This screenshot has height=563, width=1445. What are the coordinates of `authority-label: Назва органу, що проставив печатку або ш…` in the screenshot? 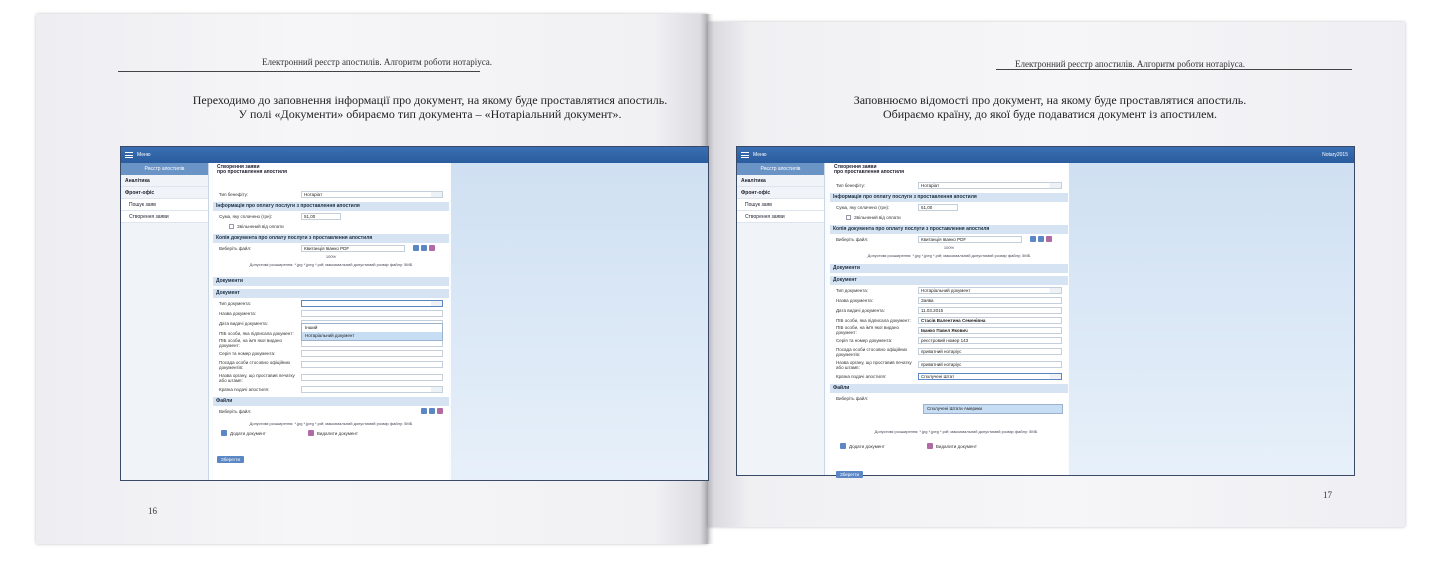 It's located at (257, 377).